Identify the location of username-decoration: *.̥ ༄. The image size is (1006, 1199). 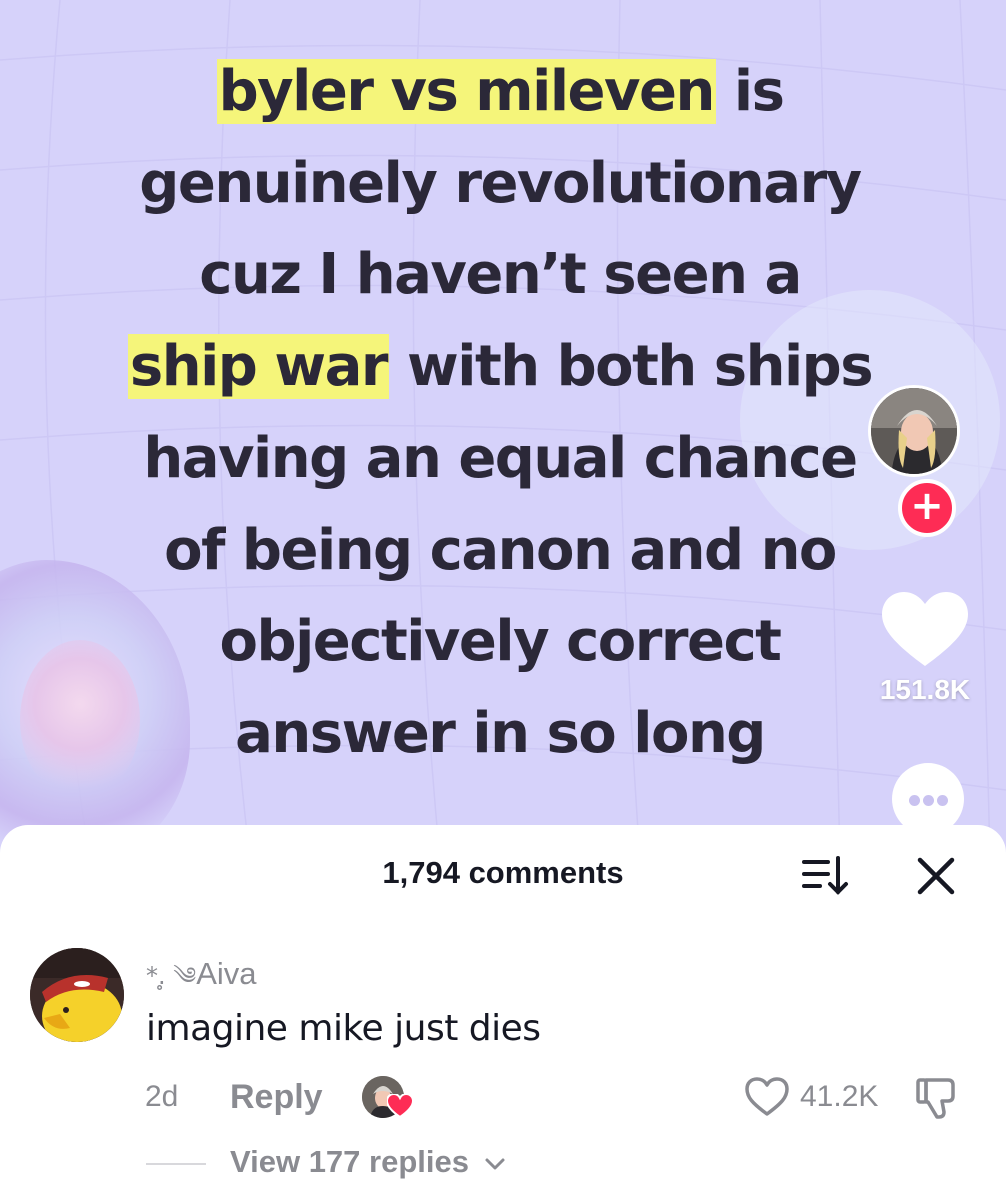
(171, 976).